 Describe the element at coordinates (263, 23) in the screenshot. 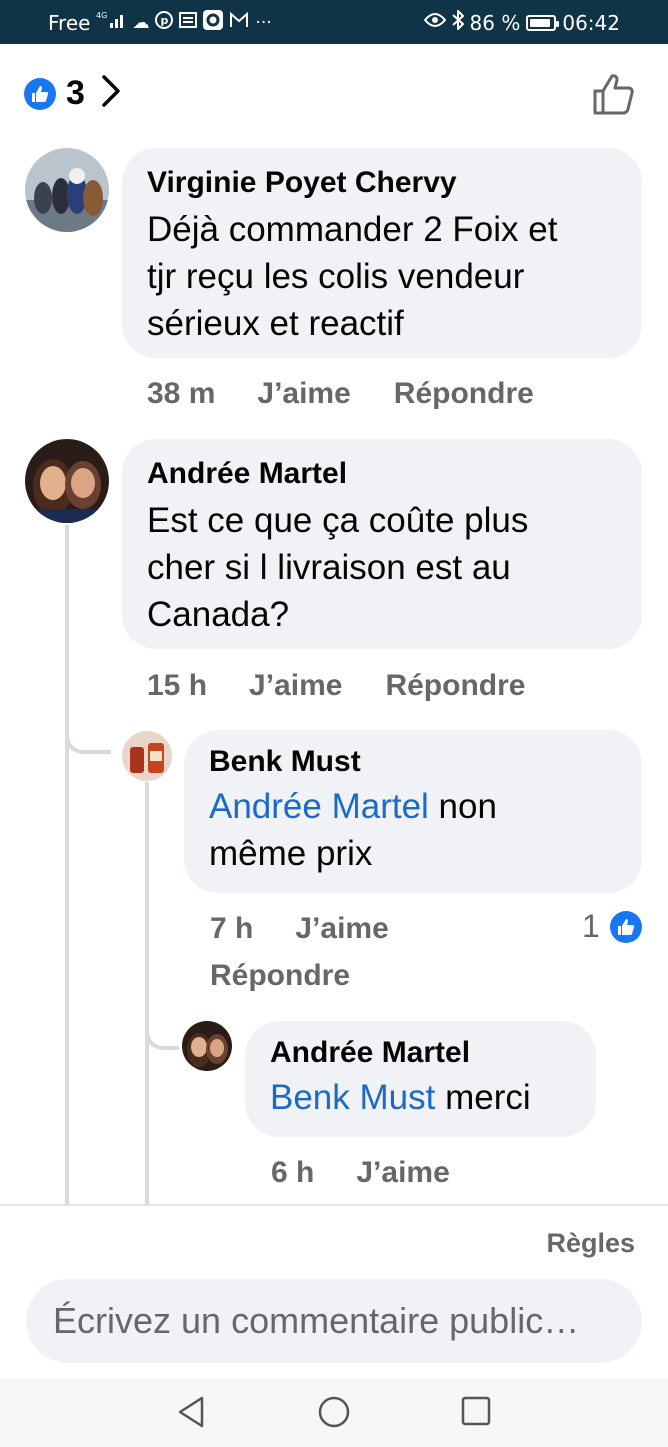

I see `more-notifications-icon: ···` at that location.